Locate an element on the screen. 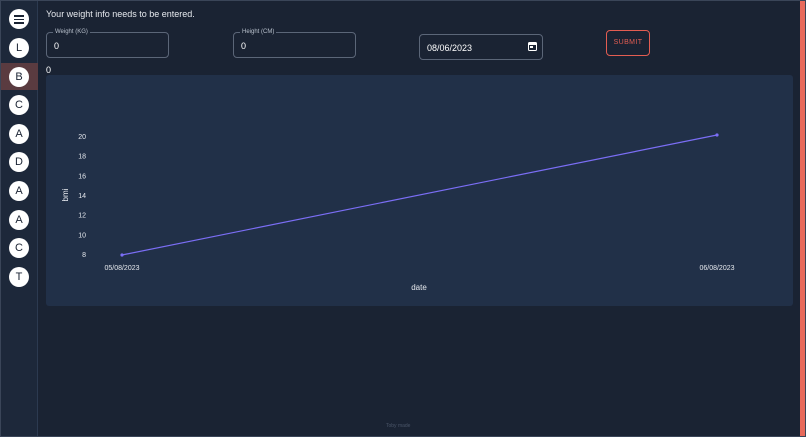 The image size is (806, 437). weight-label: Weight (KG) is located at coordinates (71, 32).